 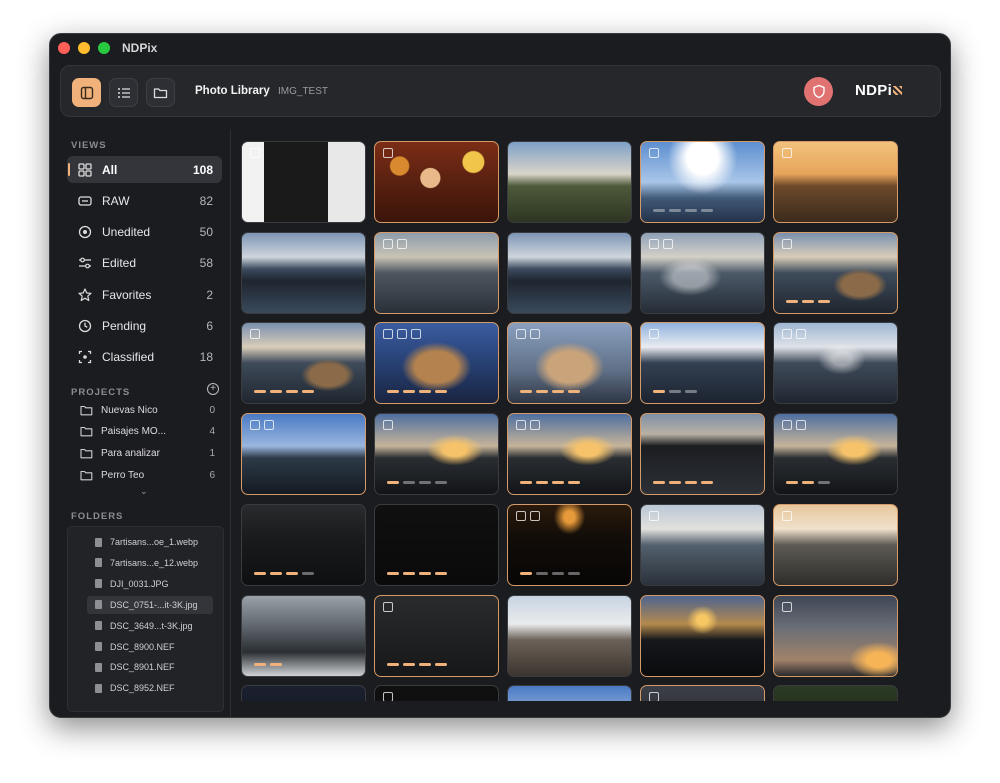 I want to click on file-item: 7artisans...e_12.webp, so click(x=150, y=563).